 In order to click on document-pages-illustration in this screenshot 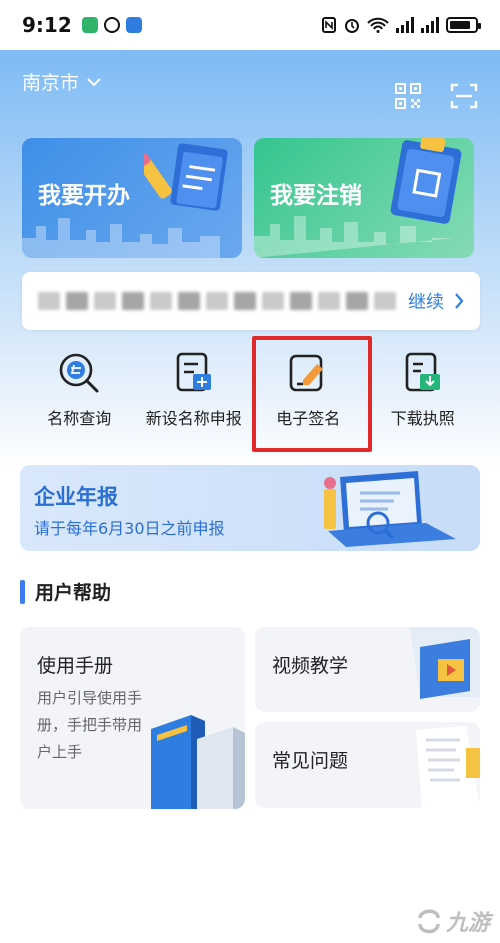, I will do `click(448, 767)`.